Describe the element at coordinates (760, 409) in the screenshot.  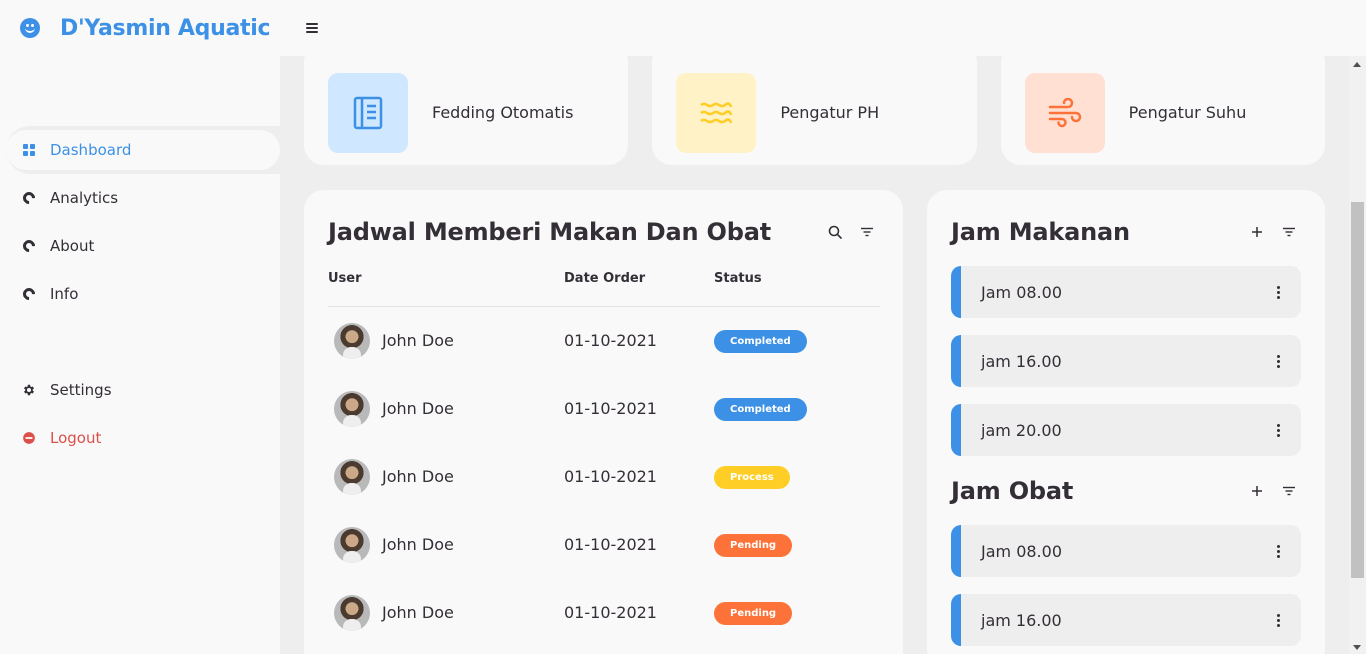
I see `status-badge: Completed` at that location.